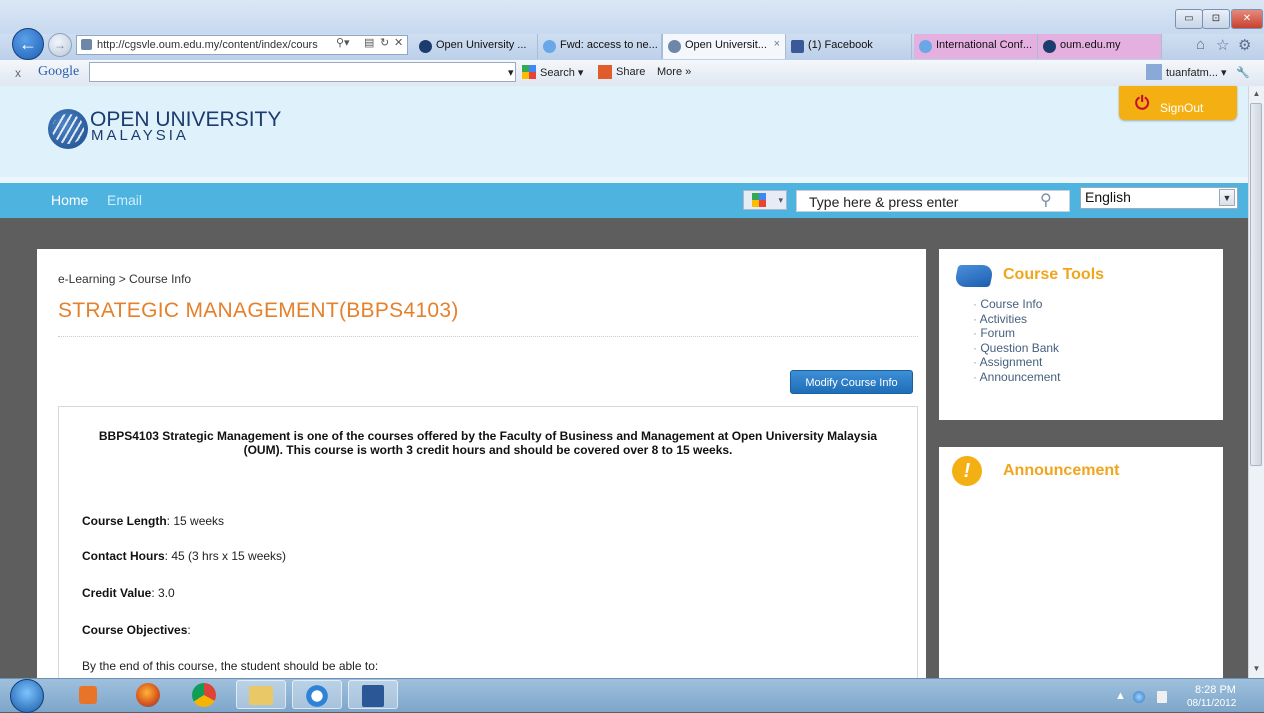 The image size is (1264, 713). What do you see at coordinates (302, 72) in the screenshot?
I see `google-search-input` at bounding box center [302, 72].